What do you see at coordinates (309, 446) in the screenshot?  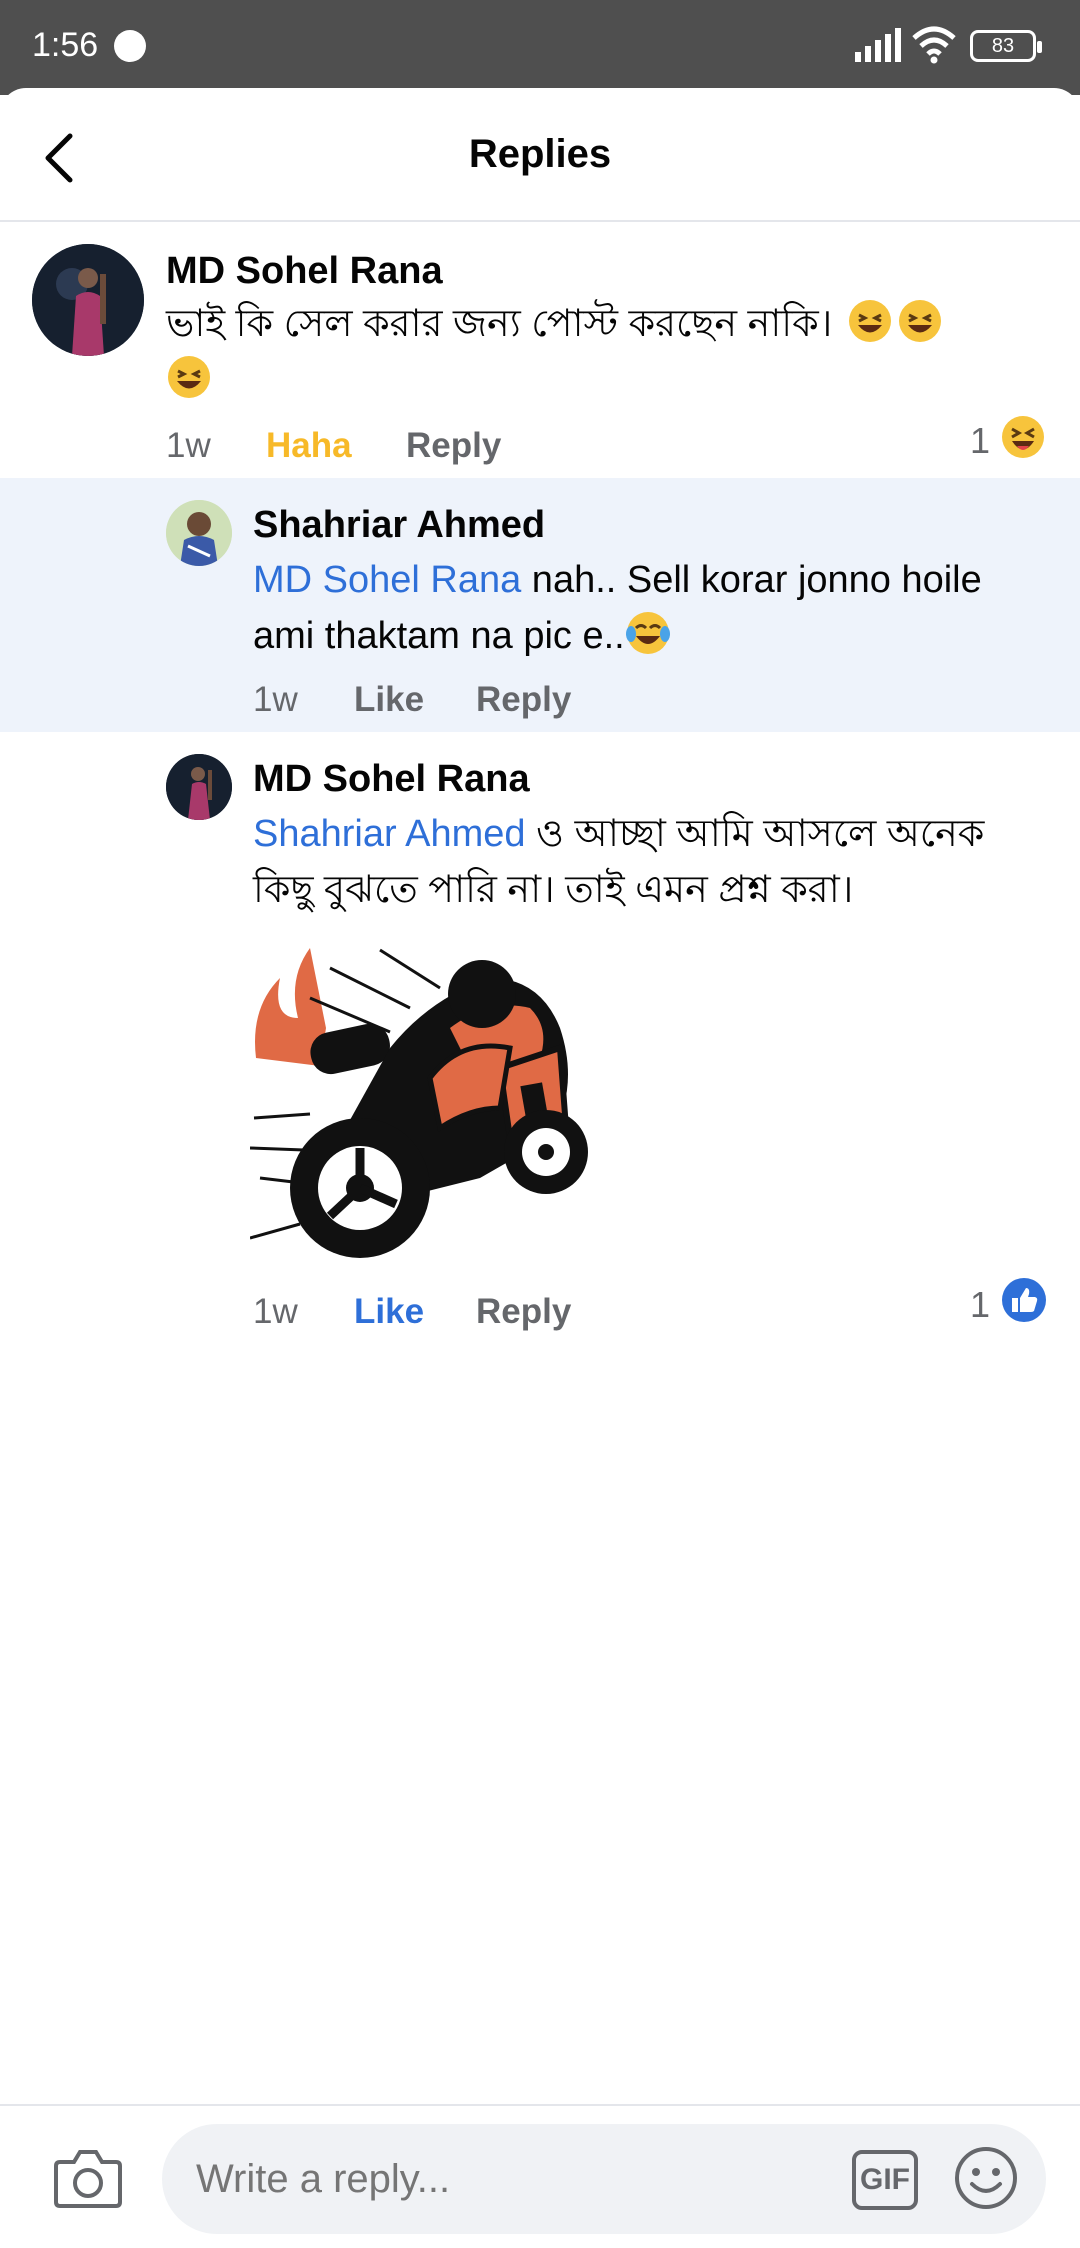 I see `haha-reaction-button: Haha` at bounding box center [309, 446].